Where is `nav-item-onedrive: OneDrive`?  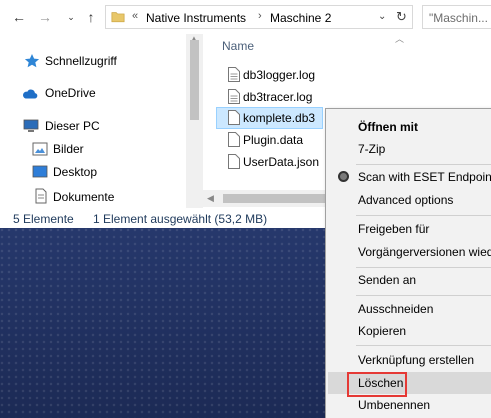
nav-item-onedrive: OneDrive is located at coordinates (95, 93).